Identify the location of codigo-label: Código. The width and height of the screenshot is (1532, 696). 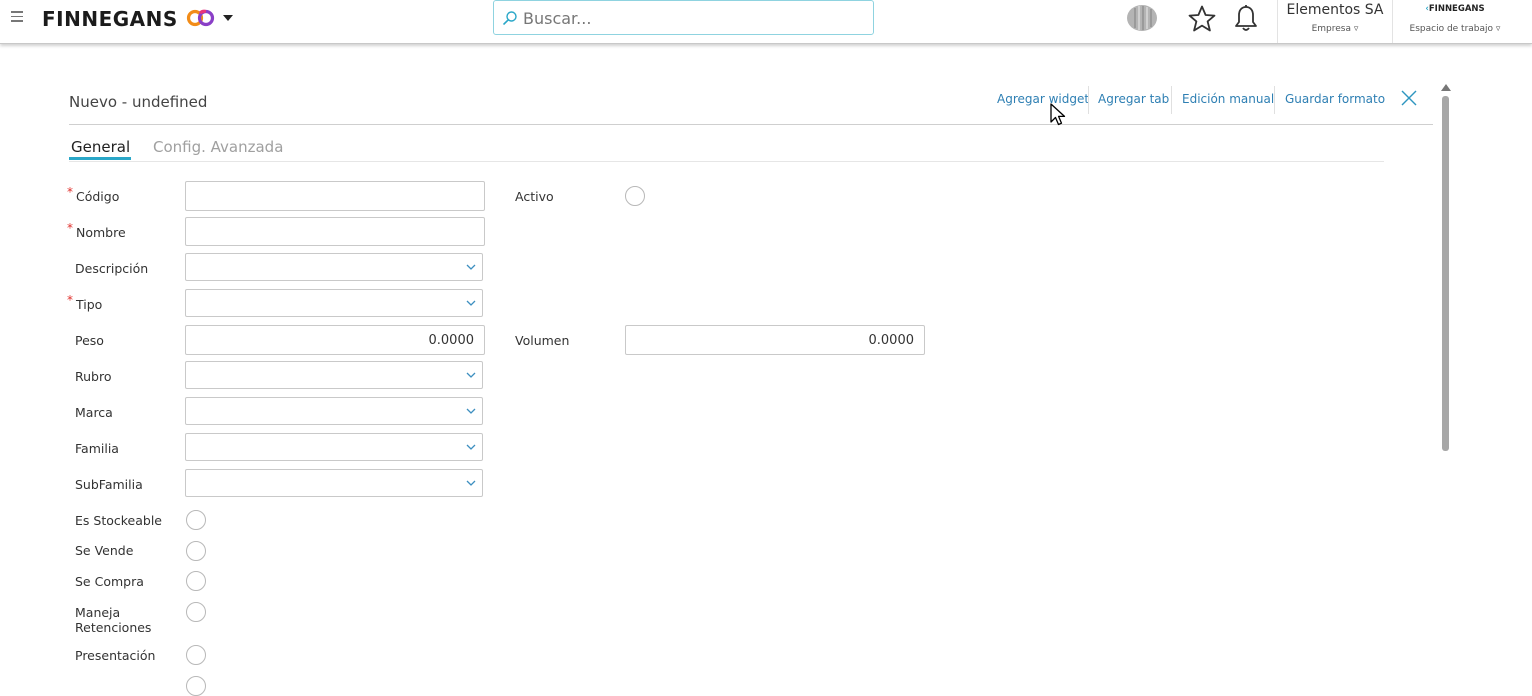
(98, 196).